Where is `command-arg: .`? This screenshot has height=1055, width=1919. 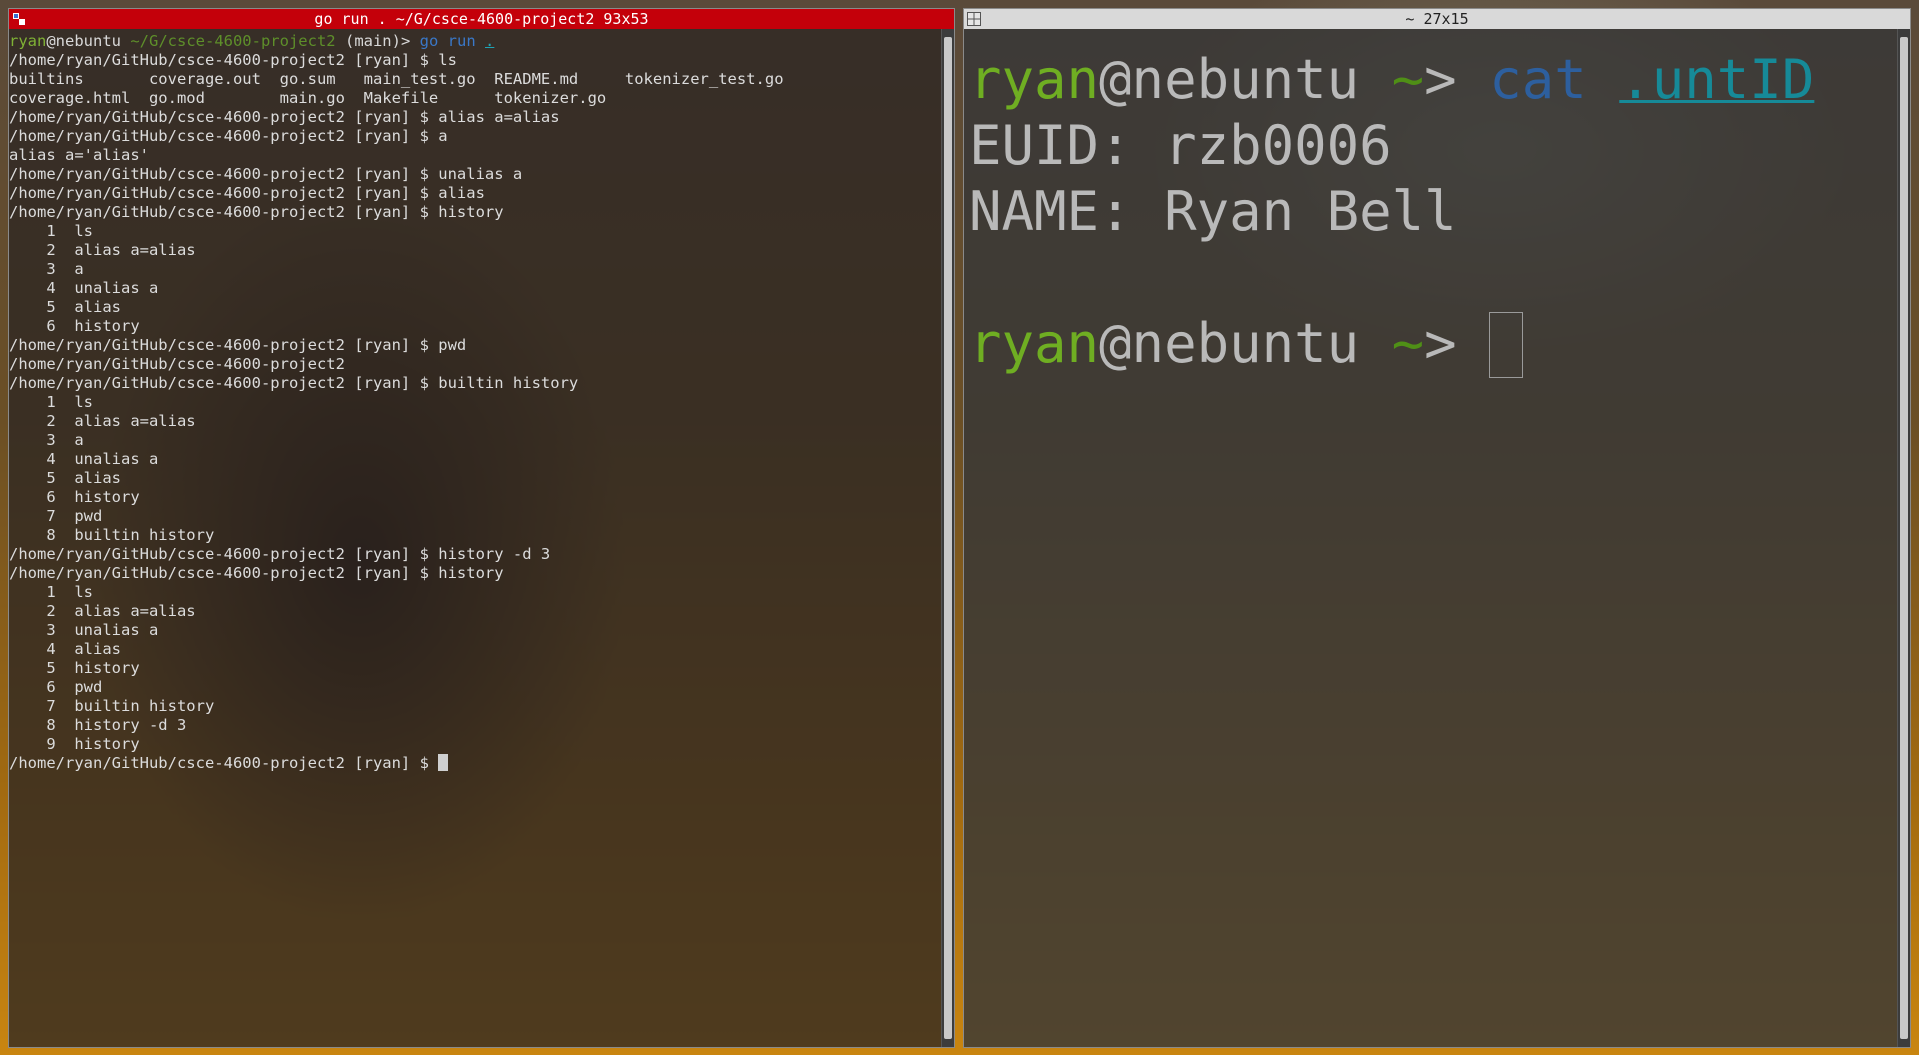
command-arg: . is located at coordinates (490, 41).